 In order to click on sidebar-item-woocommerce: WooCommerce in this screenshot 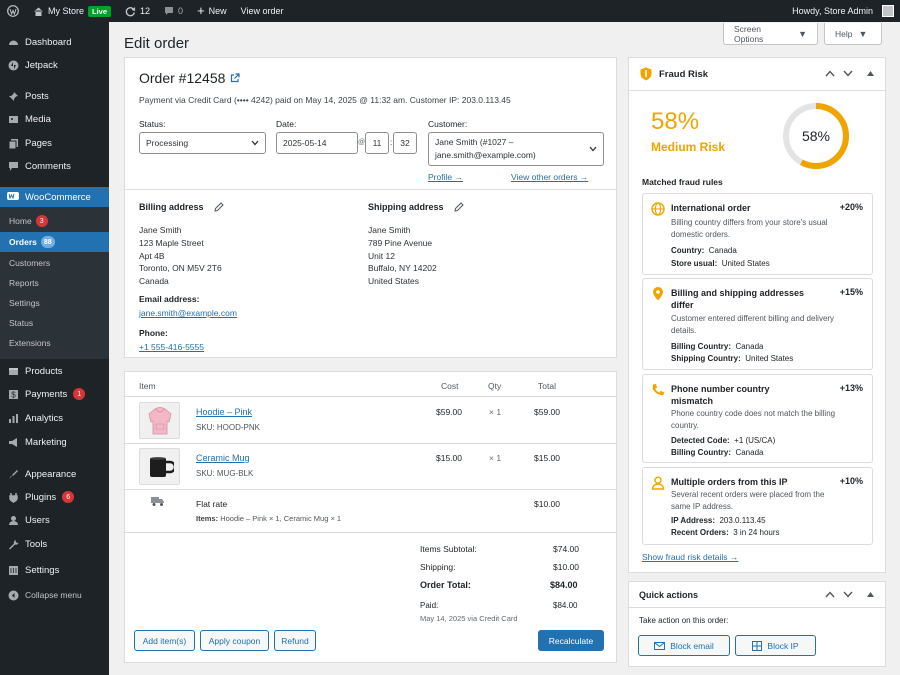, I will do `click(54, 197)`.